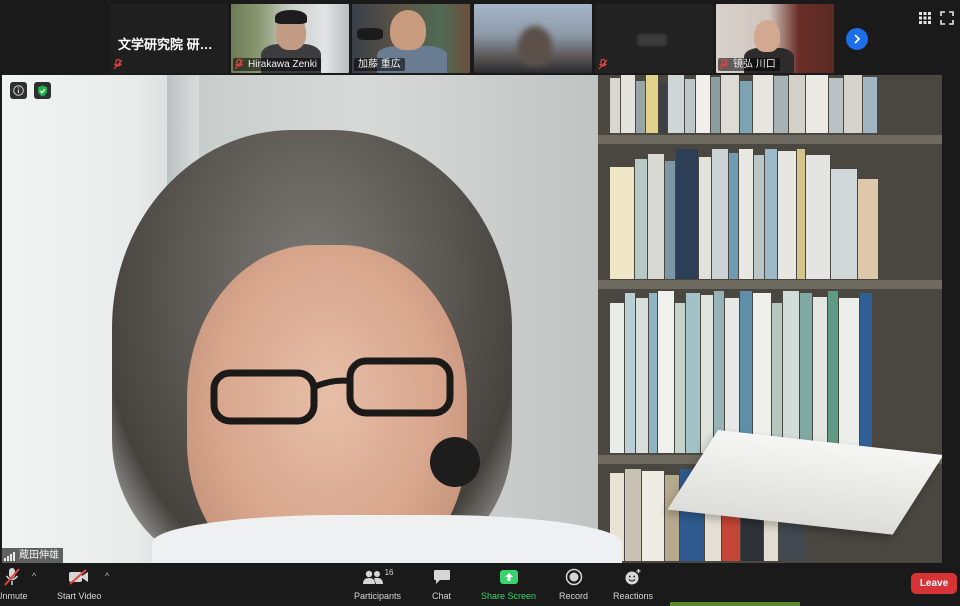 The image size is (960, 606). Describe the element at coordinates (332, 391) in the screenshot. I see `glasses` at that location.